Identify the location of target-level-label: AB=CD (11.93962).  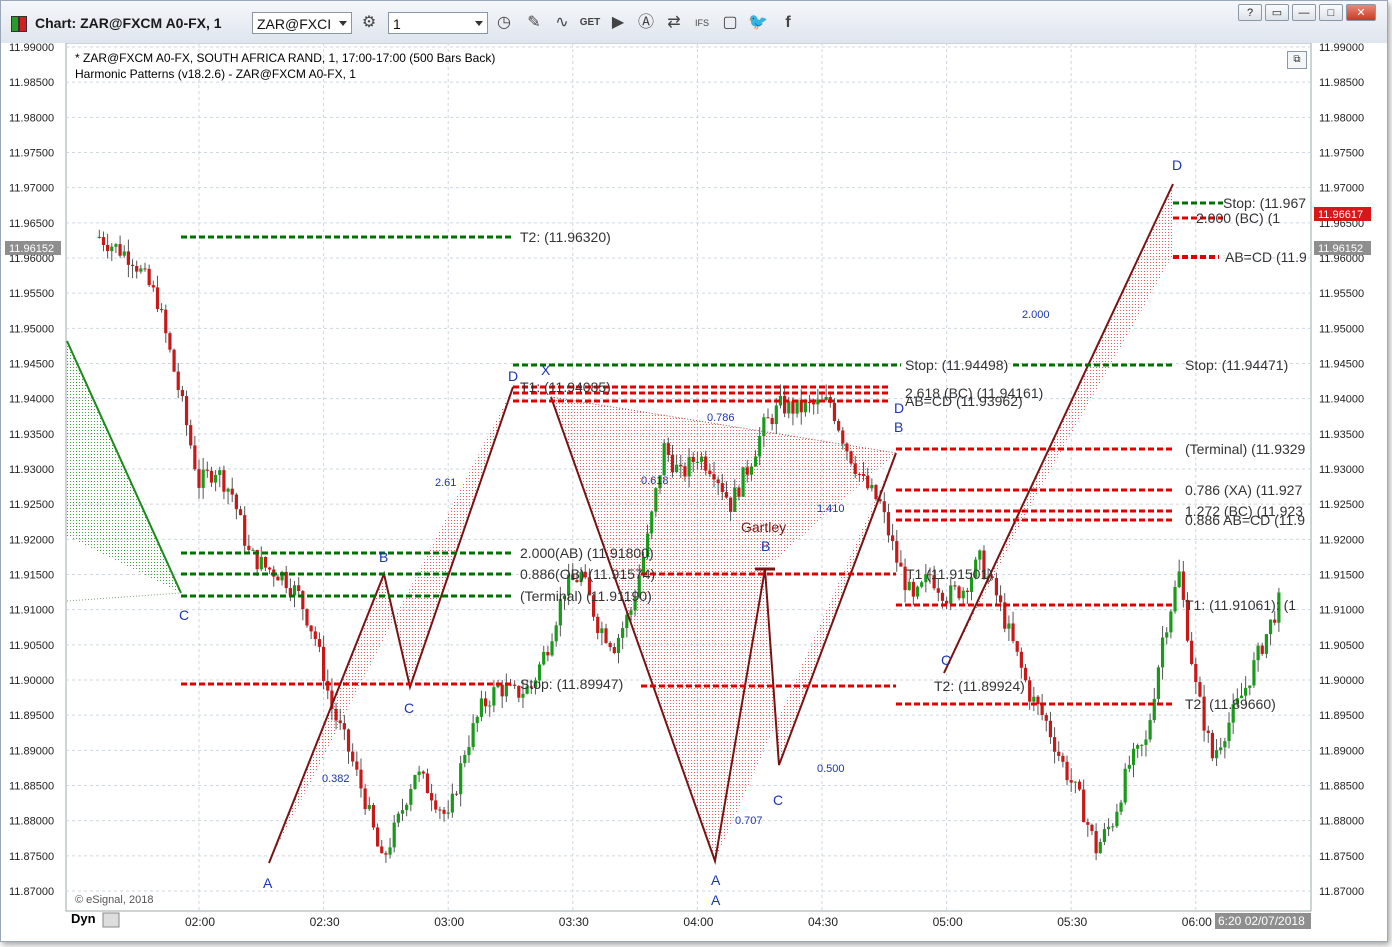
(964, 401).